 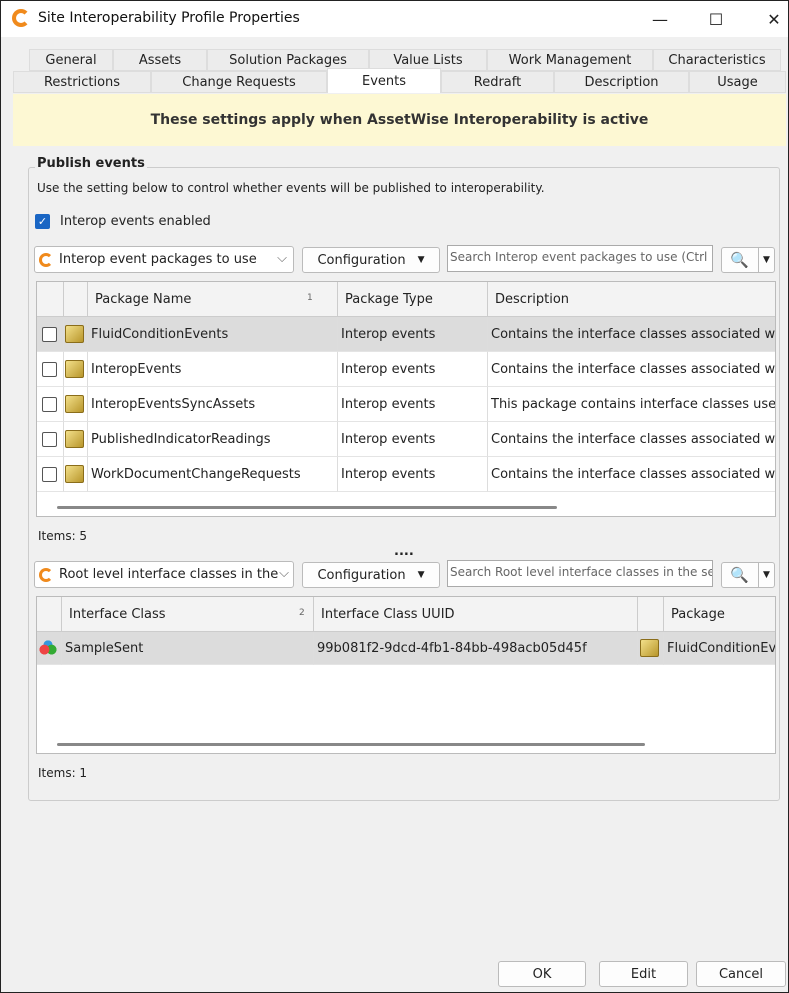 What do you see at coordinates (282, 258) in the screenshot?
I see `chevron-down-icon: ⌵` at bounding box center [282, 258].